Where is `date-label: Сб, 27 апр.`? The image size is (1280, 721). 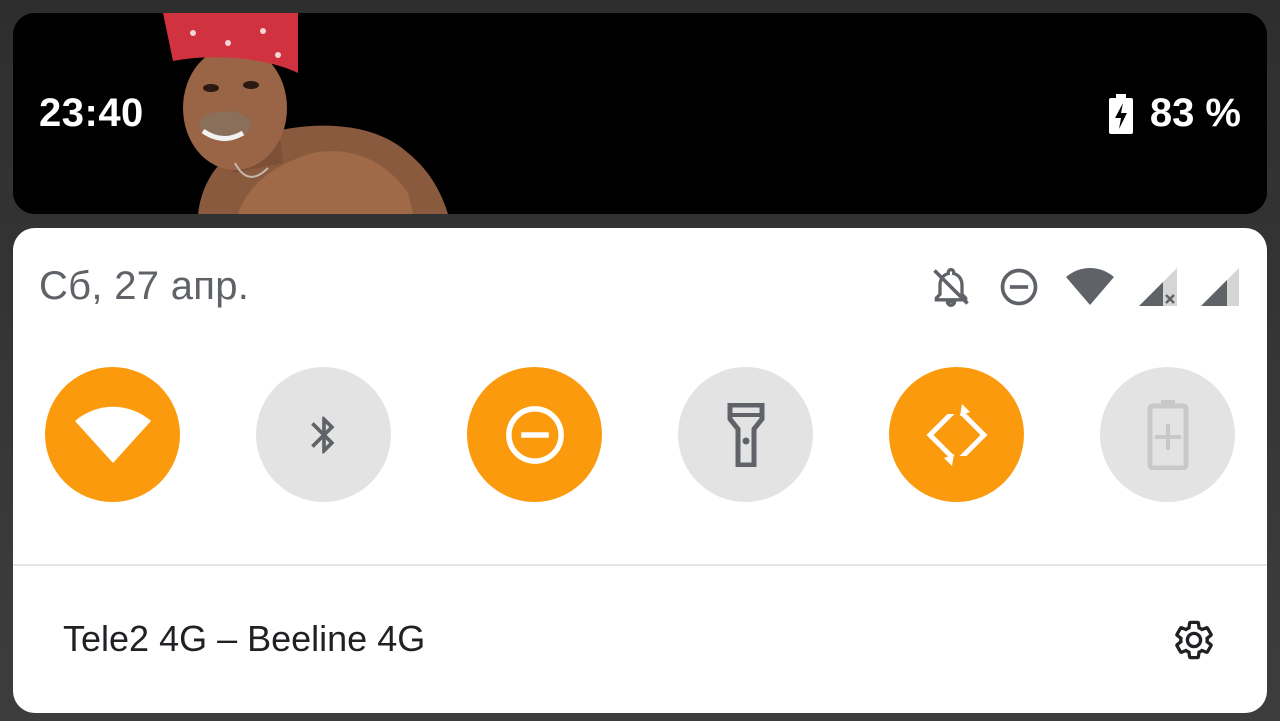
date-label: Сб, 27 апр. is located at coordinates (144, 286).